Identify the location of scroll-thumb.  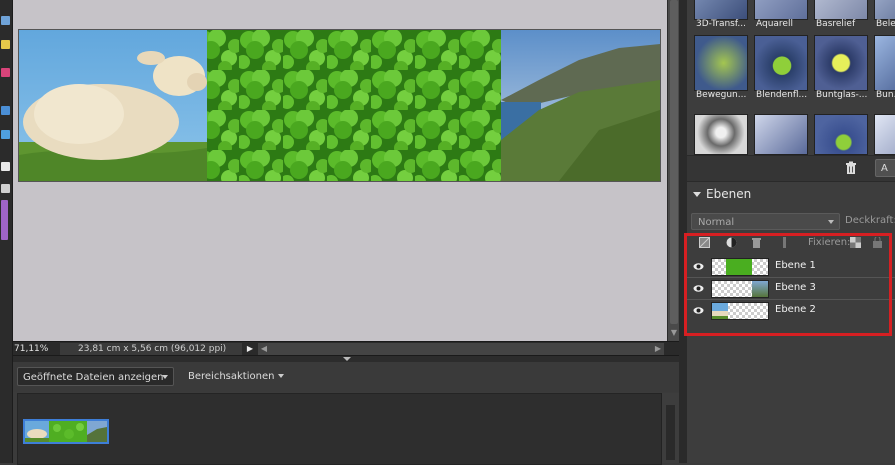
(674, 162).